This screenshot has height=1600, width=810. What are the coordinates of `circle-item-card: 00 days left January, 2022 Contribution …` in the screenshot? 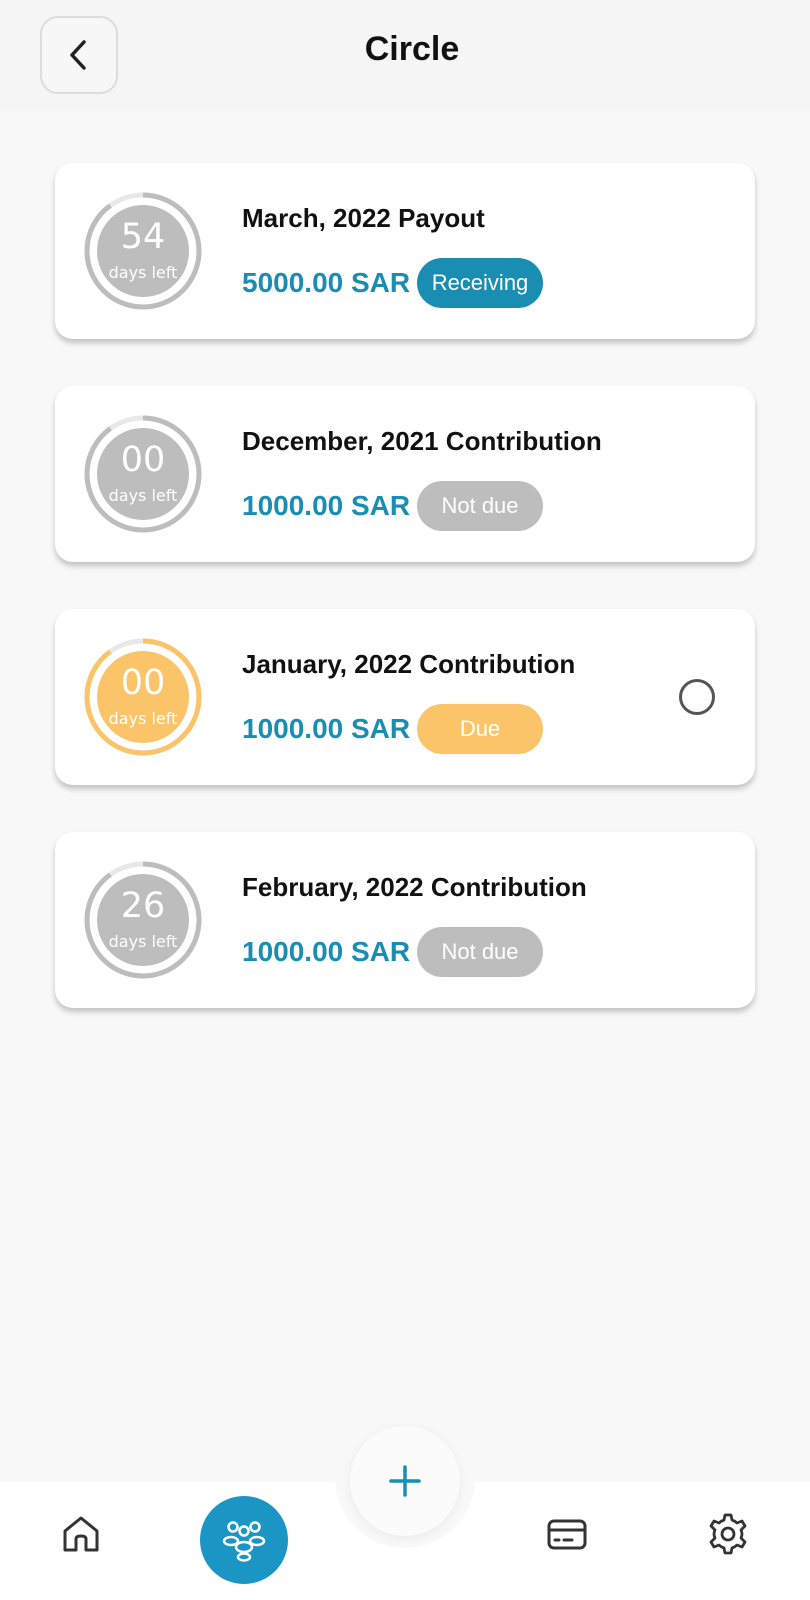 It's located at (405, 697).